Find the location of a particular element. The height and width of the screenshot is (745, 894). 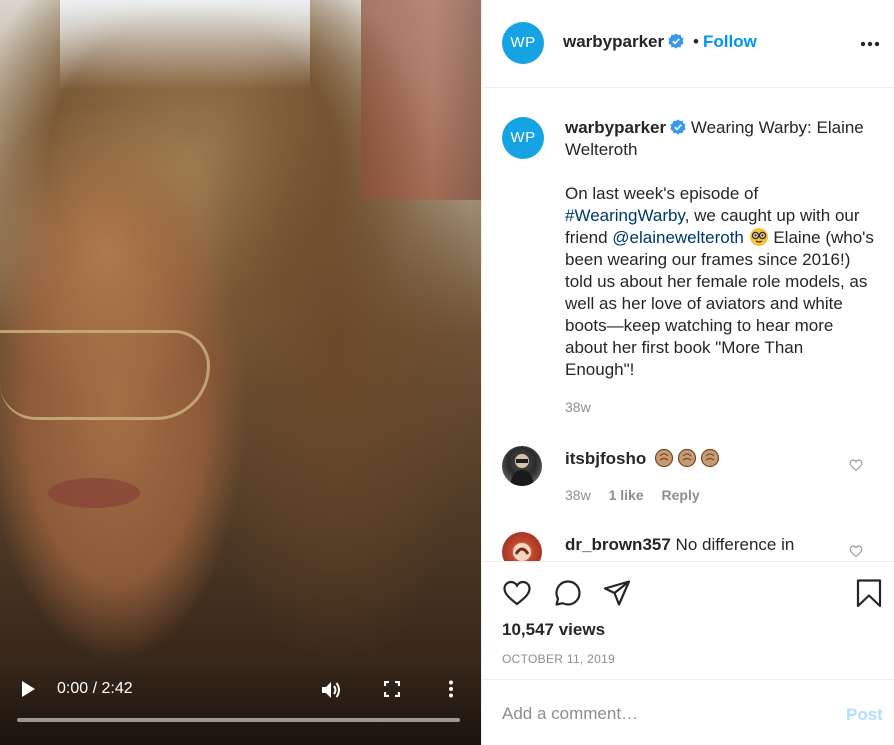

post-button: Post is located at coordinates (864, 715).